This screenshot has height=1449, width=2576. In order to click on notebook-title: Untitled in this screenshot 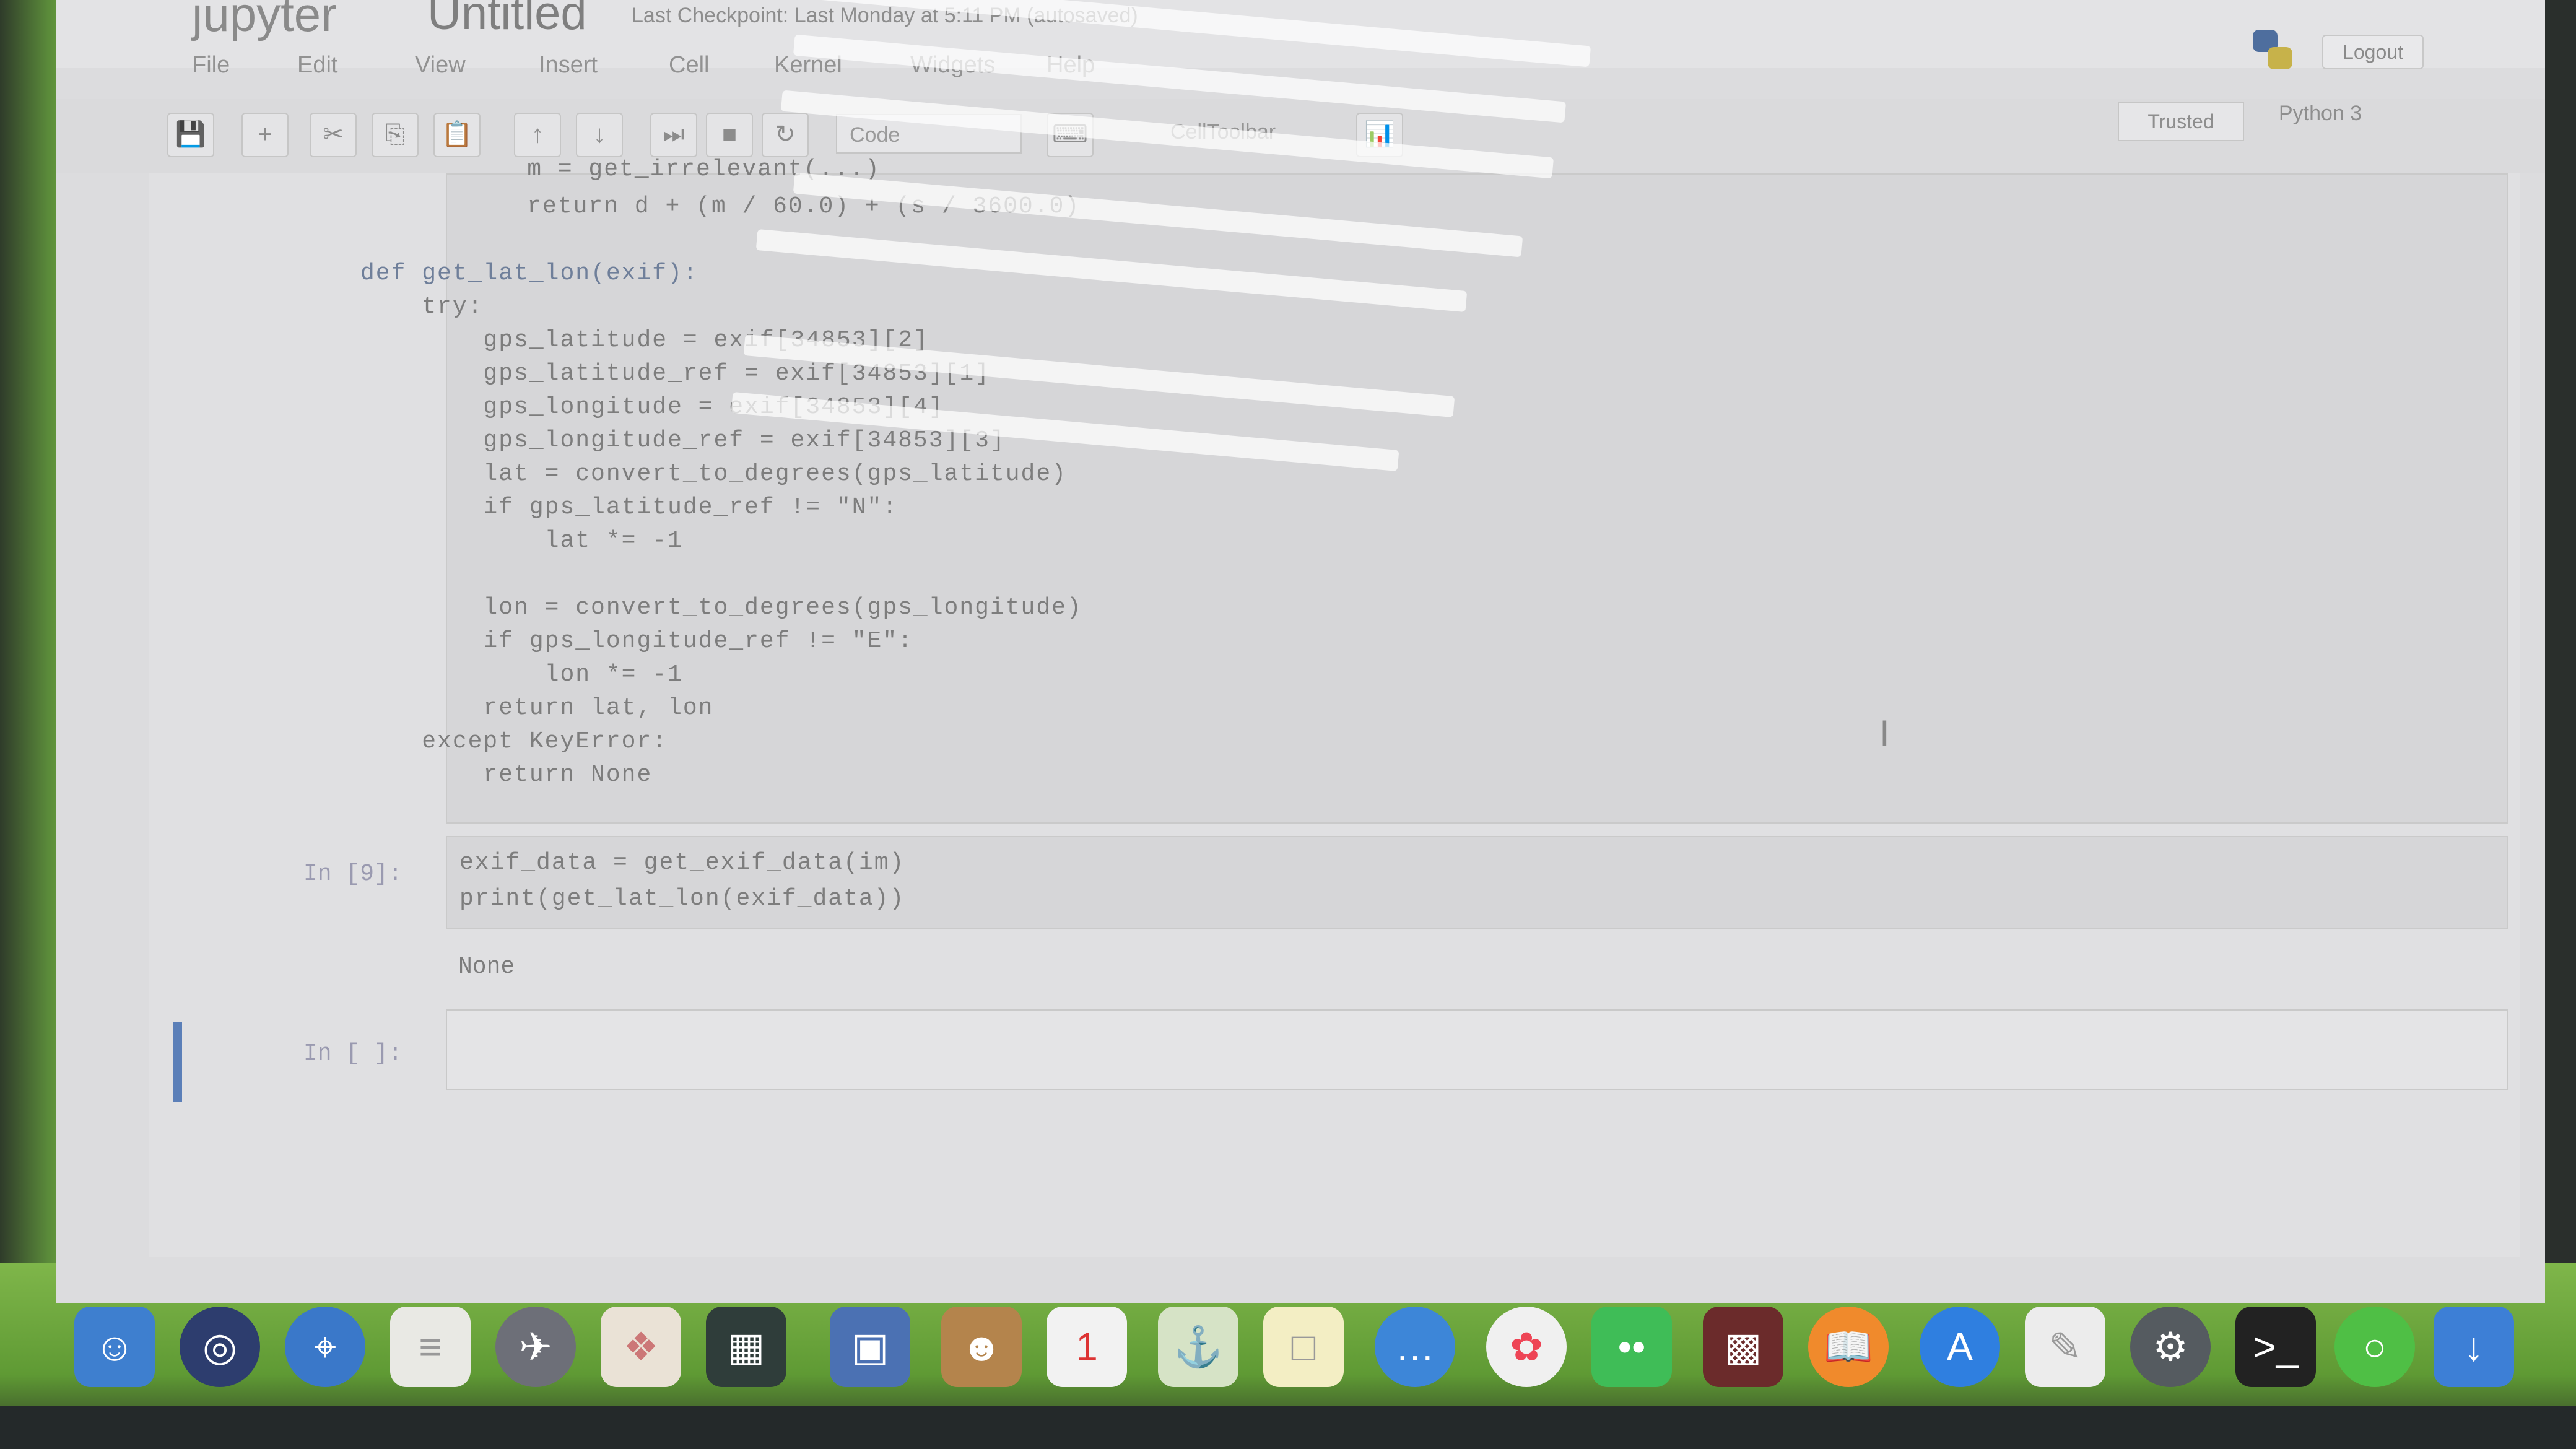, I will do `click(507, 20)`.